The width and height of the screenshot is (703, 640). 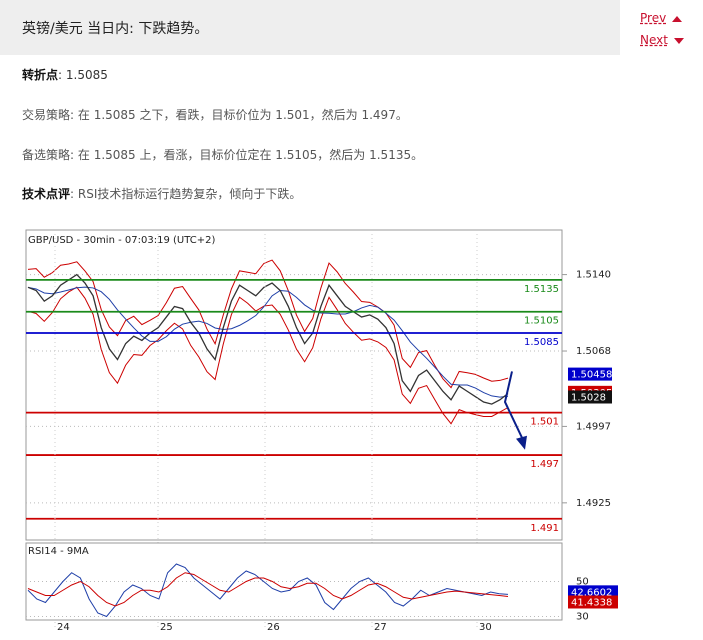 What do you see at coordinates (58, 551) in the screenshot?
I see `rsi-title: RSI14 - 9MA` at bounding box center [58, 551].